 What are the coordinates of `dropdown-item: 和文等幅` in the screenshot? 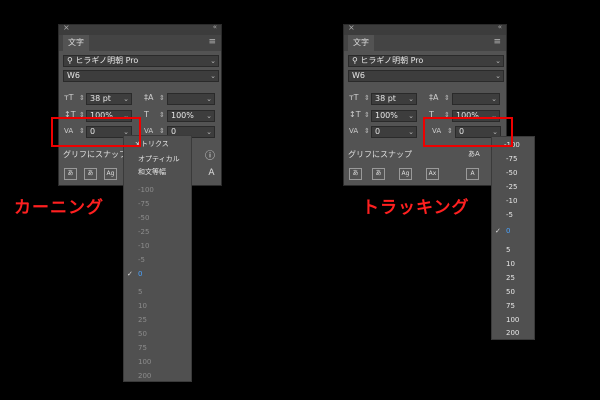 It's located at (152, 172).